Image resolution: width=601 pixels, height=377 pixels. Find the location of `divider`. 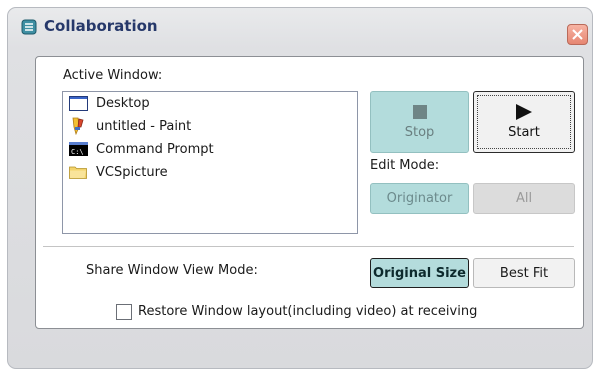

divider is located at coordinates (308, 247).